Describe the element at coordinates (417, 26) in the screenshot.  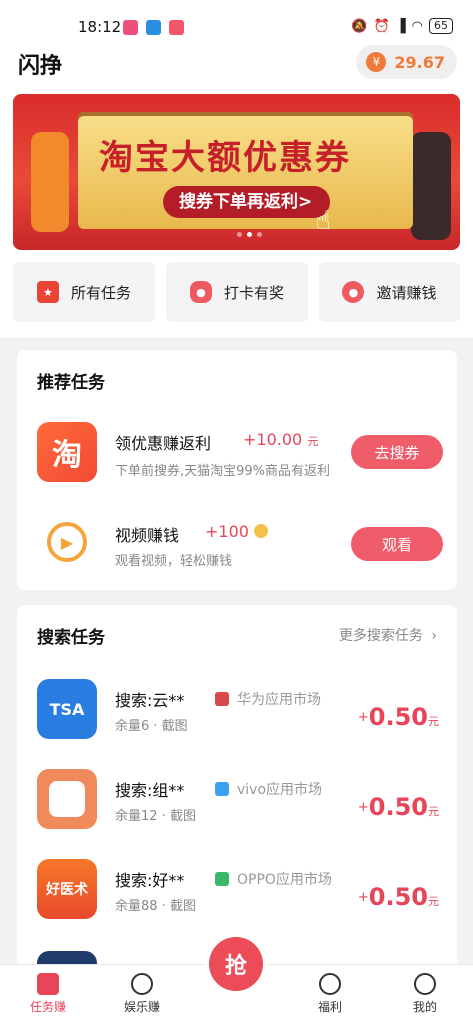
I see `wifi-icon: ◠` at that location.